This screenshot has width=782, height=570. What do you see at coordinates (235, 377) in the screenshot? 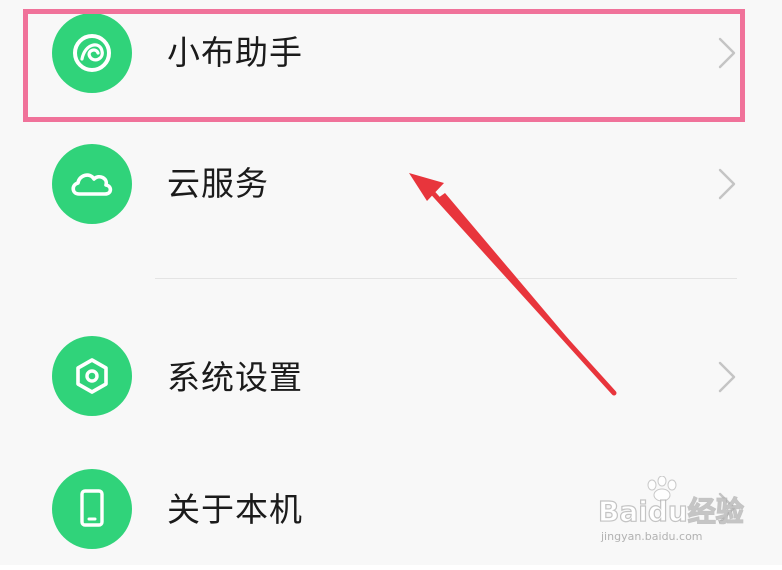
I see `settings-item-label: 系统设置` at bounding box center [235, 377].